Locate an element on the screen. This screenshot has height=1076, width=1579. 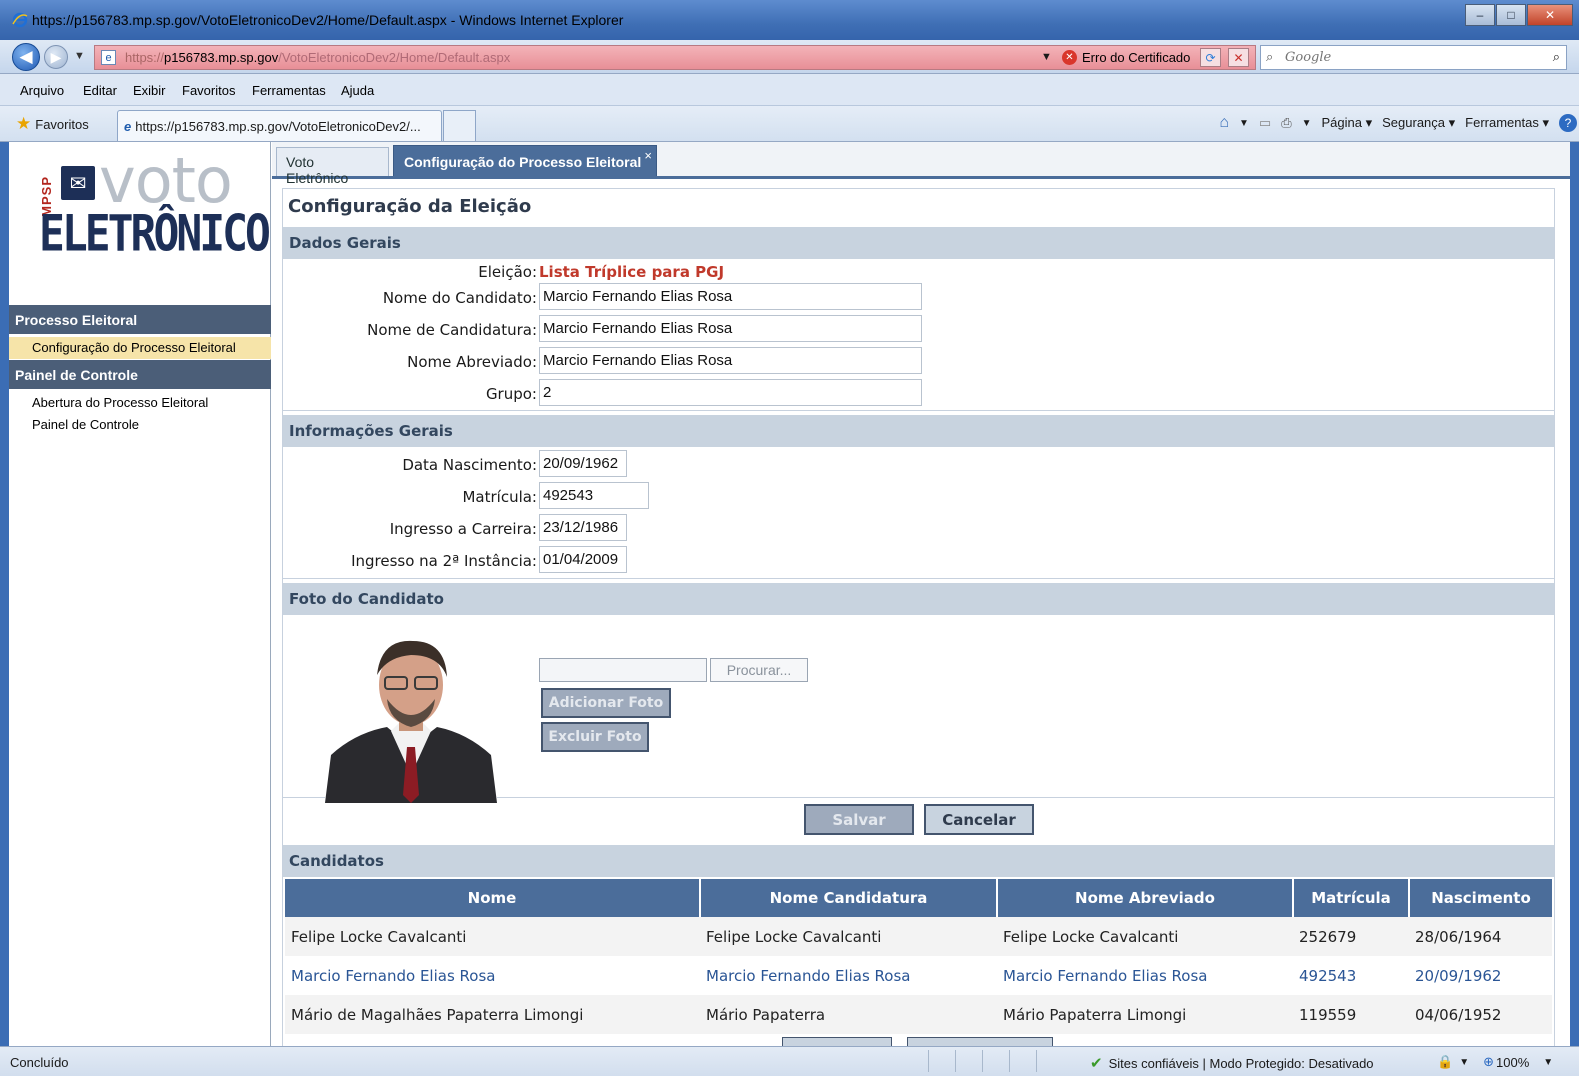
nome-candidato-field is located at coordinates (730, 296).